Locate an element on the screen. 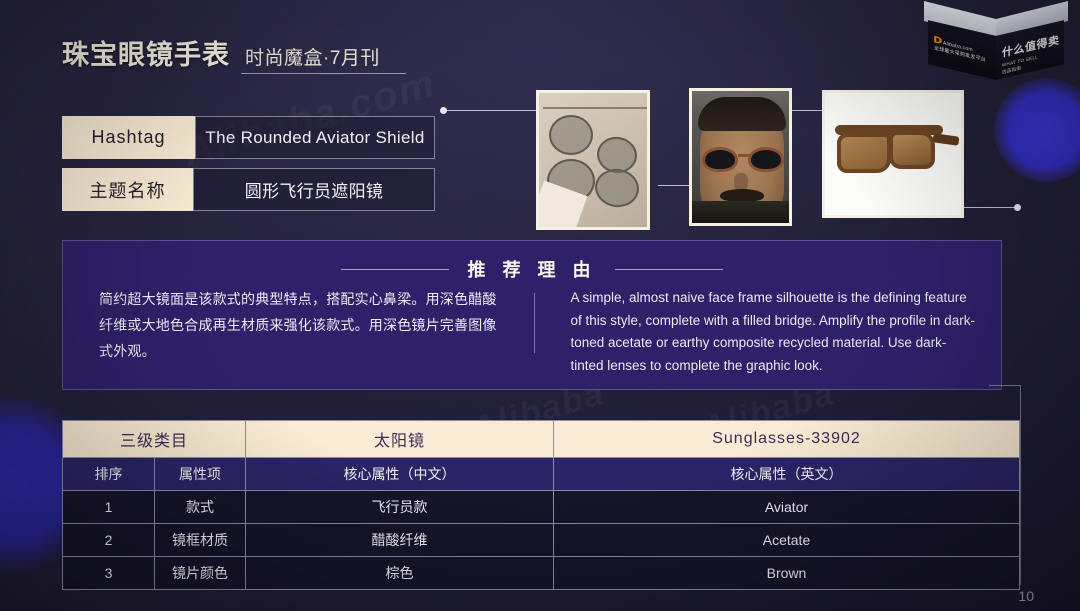  table-column-header-row: 排序 属性项 核心属性（中文） 核心属性（英文） is located at coordinates (541, 474).